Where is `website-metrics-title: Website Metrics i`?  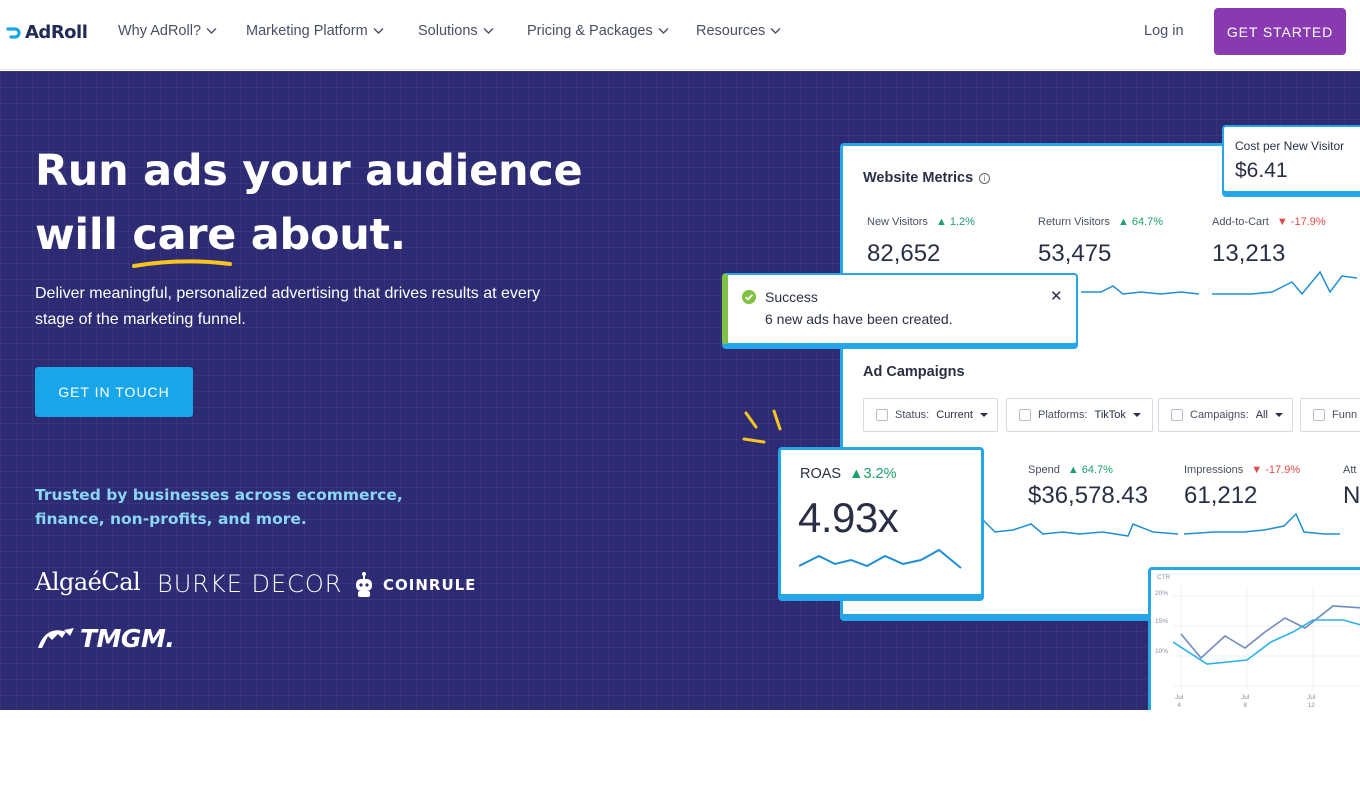 website-metrics-title: Website Metrics i is located at coordinates (927, 178).